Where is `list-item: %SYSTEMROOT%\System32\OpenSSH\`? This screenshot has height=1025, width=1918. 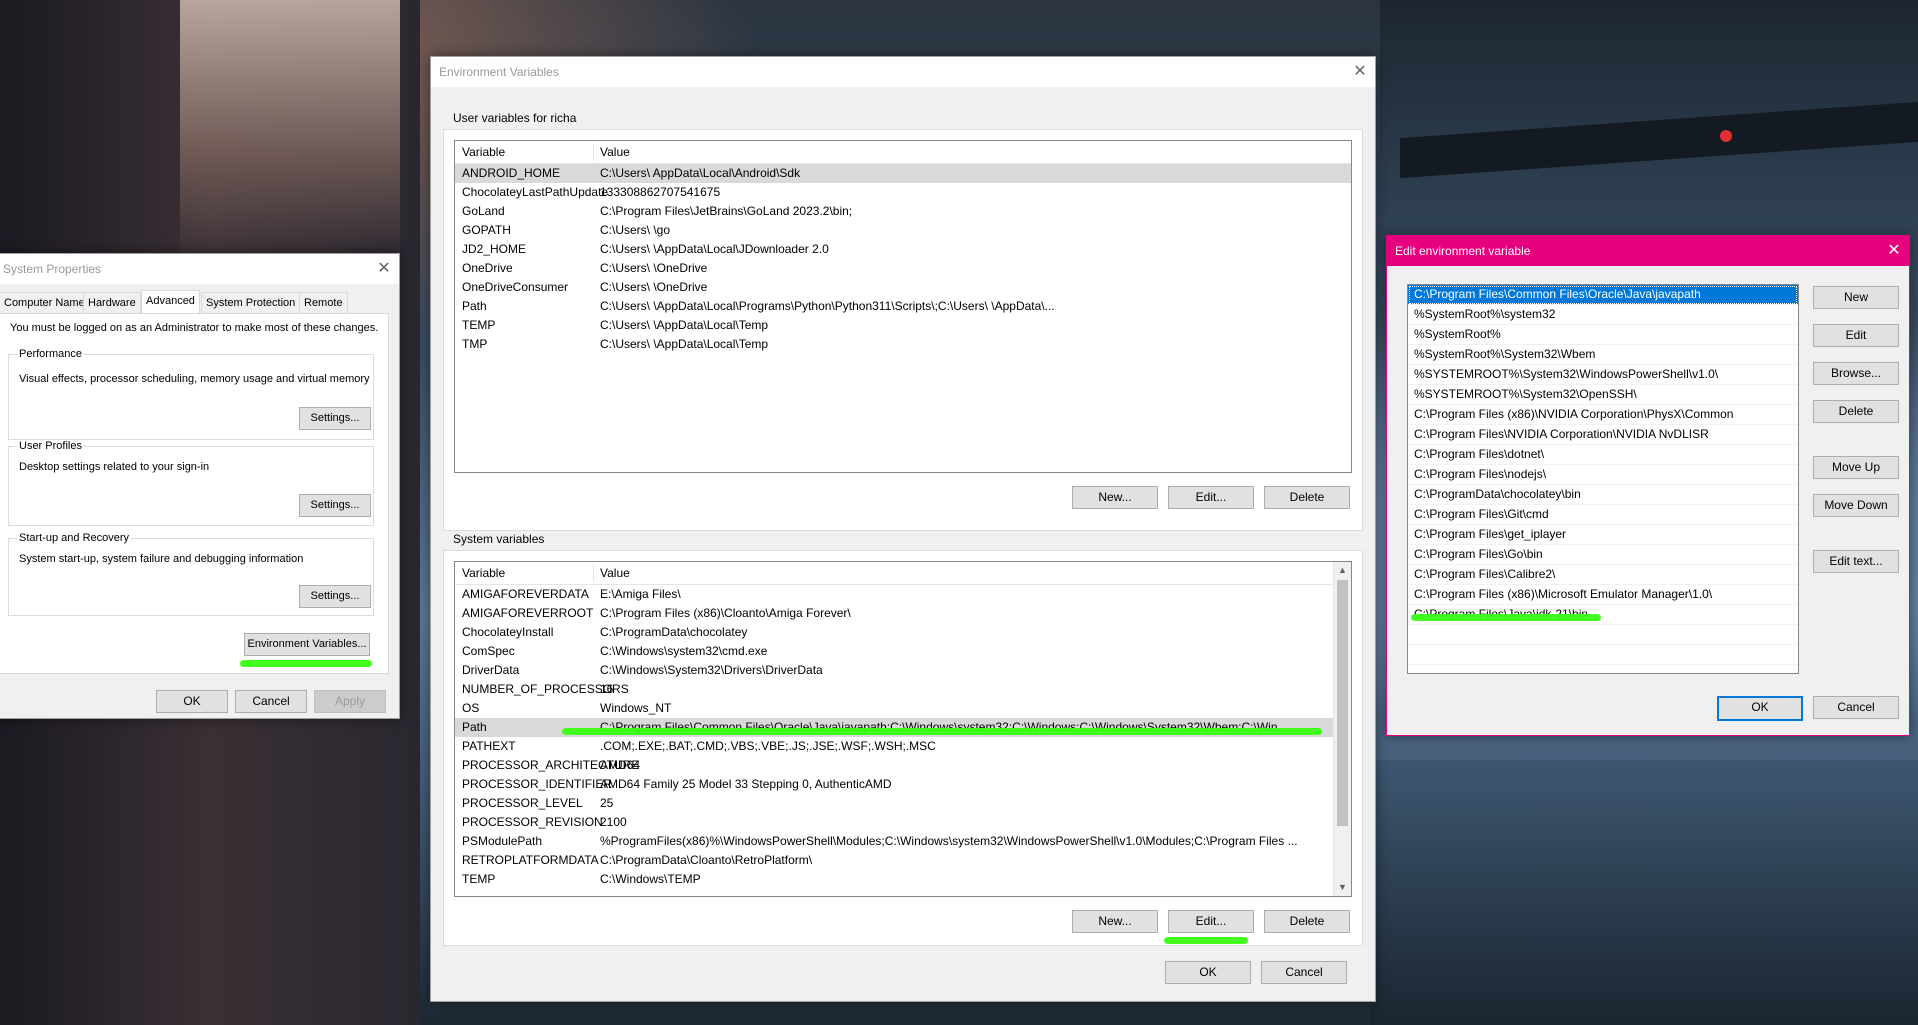
list-item: %SYSTEMROOT%\System32\OpenSSH\ is located at coordinates (1603, 395).